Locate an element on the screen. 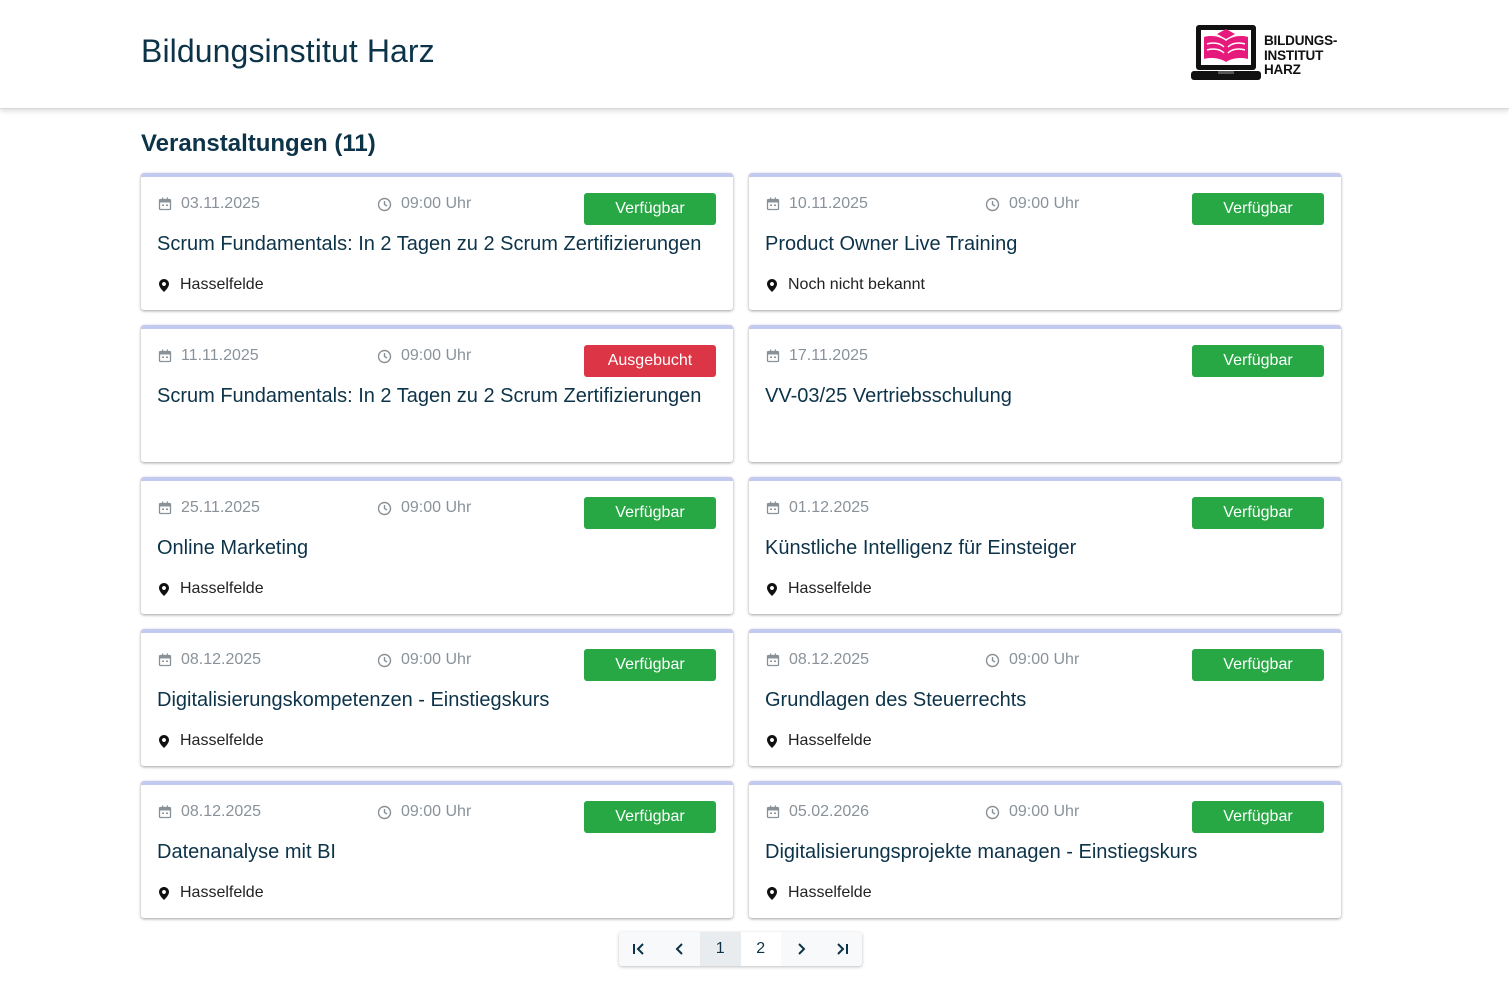 The height and width of the screenshot is (994, 1509). event-date-text: 10.11.2025 is located at coordinates (828, 203).